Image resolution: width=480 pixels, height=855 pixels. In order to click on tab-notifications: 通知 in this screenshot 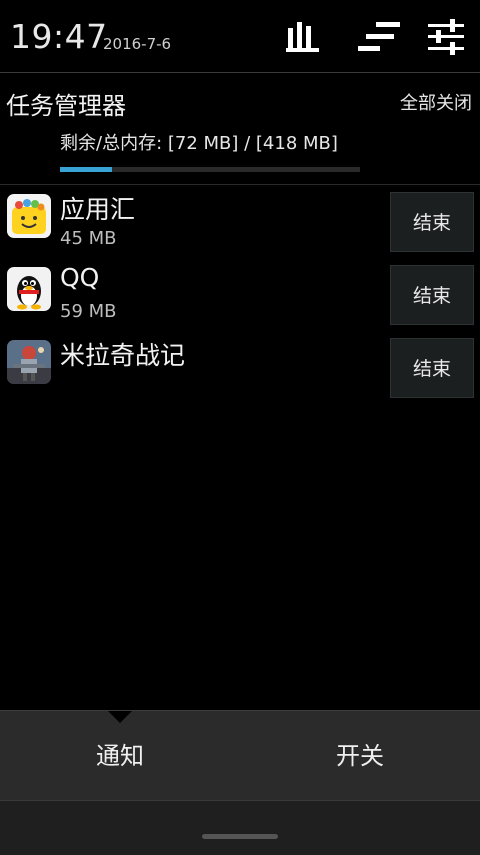, I will do `click(120, 756)`.